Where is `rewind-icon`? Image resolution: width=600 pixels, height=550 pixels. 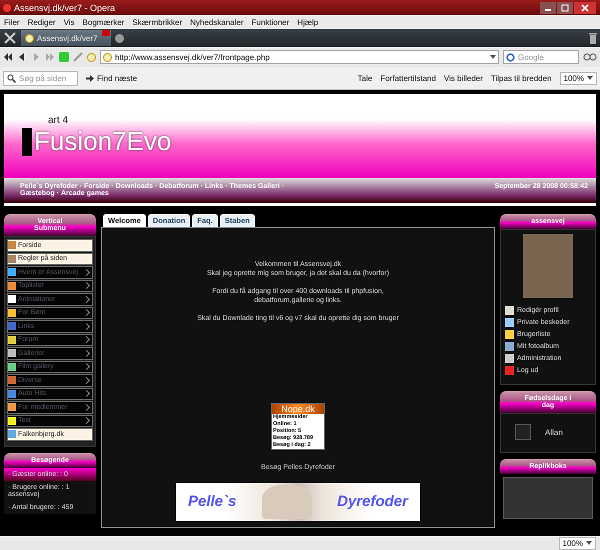
rewind-icon is located at coordinates (8, 57).